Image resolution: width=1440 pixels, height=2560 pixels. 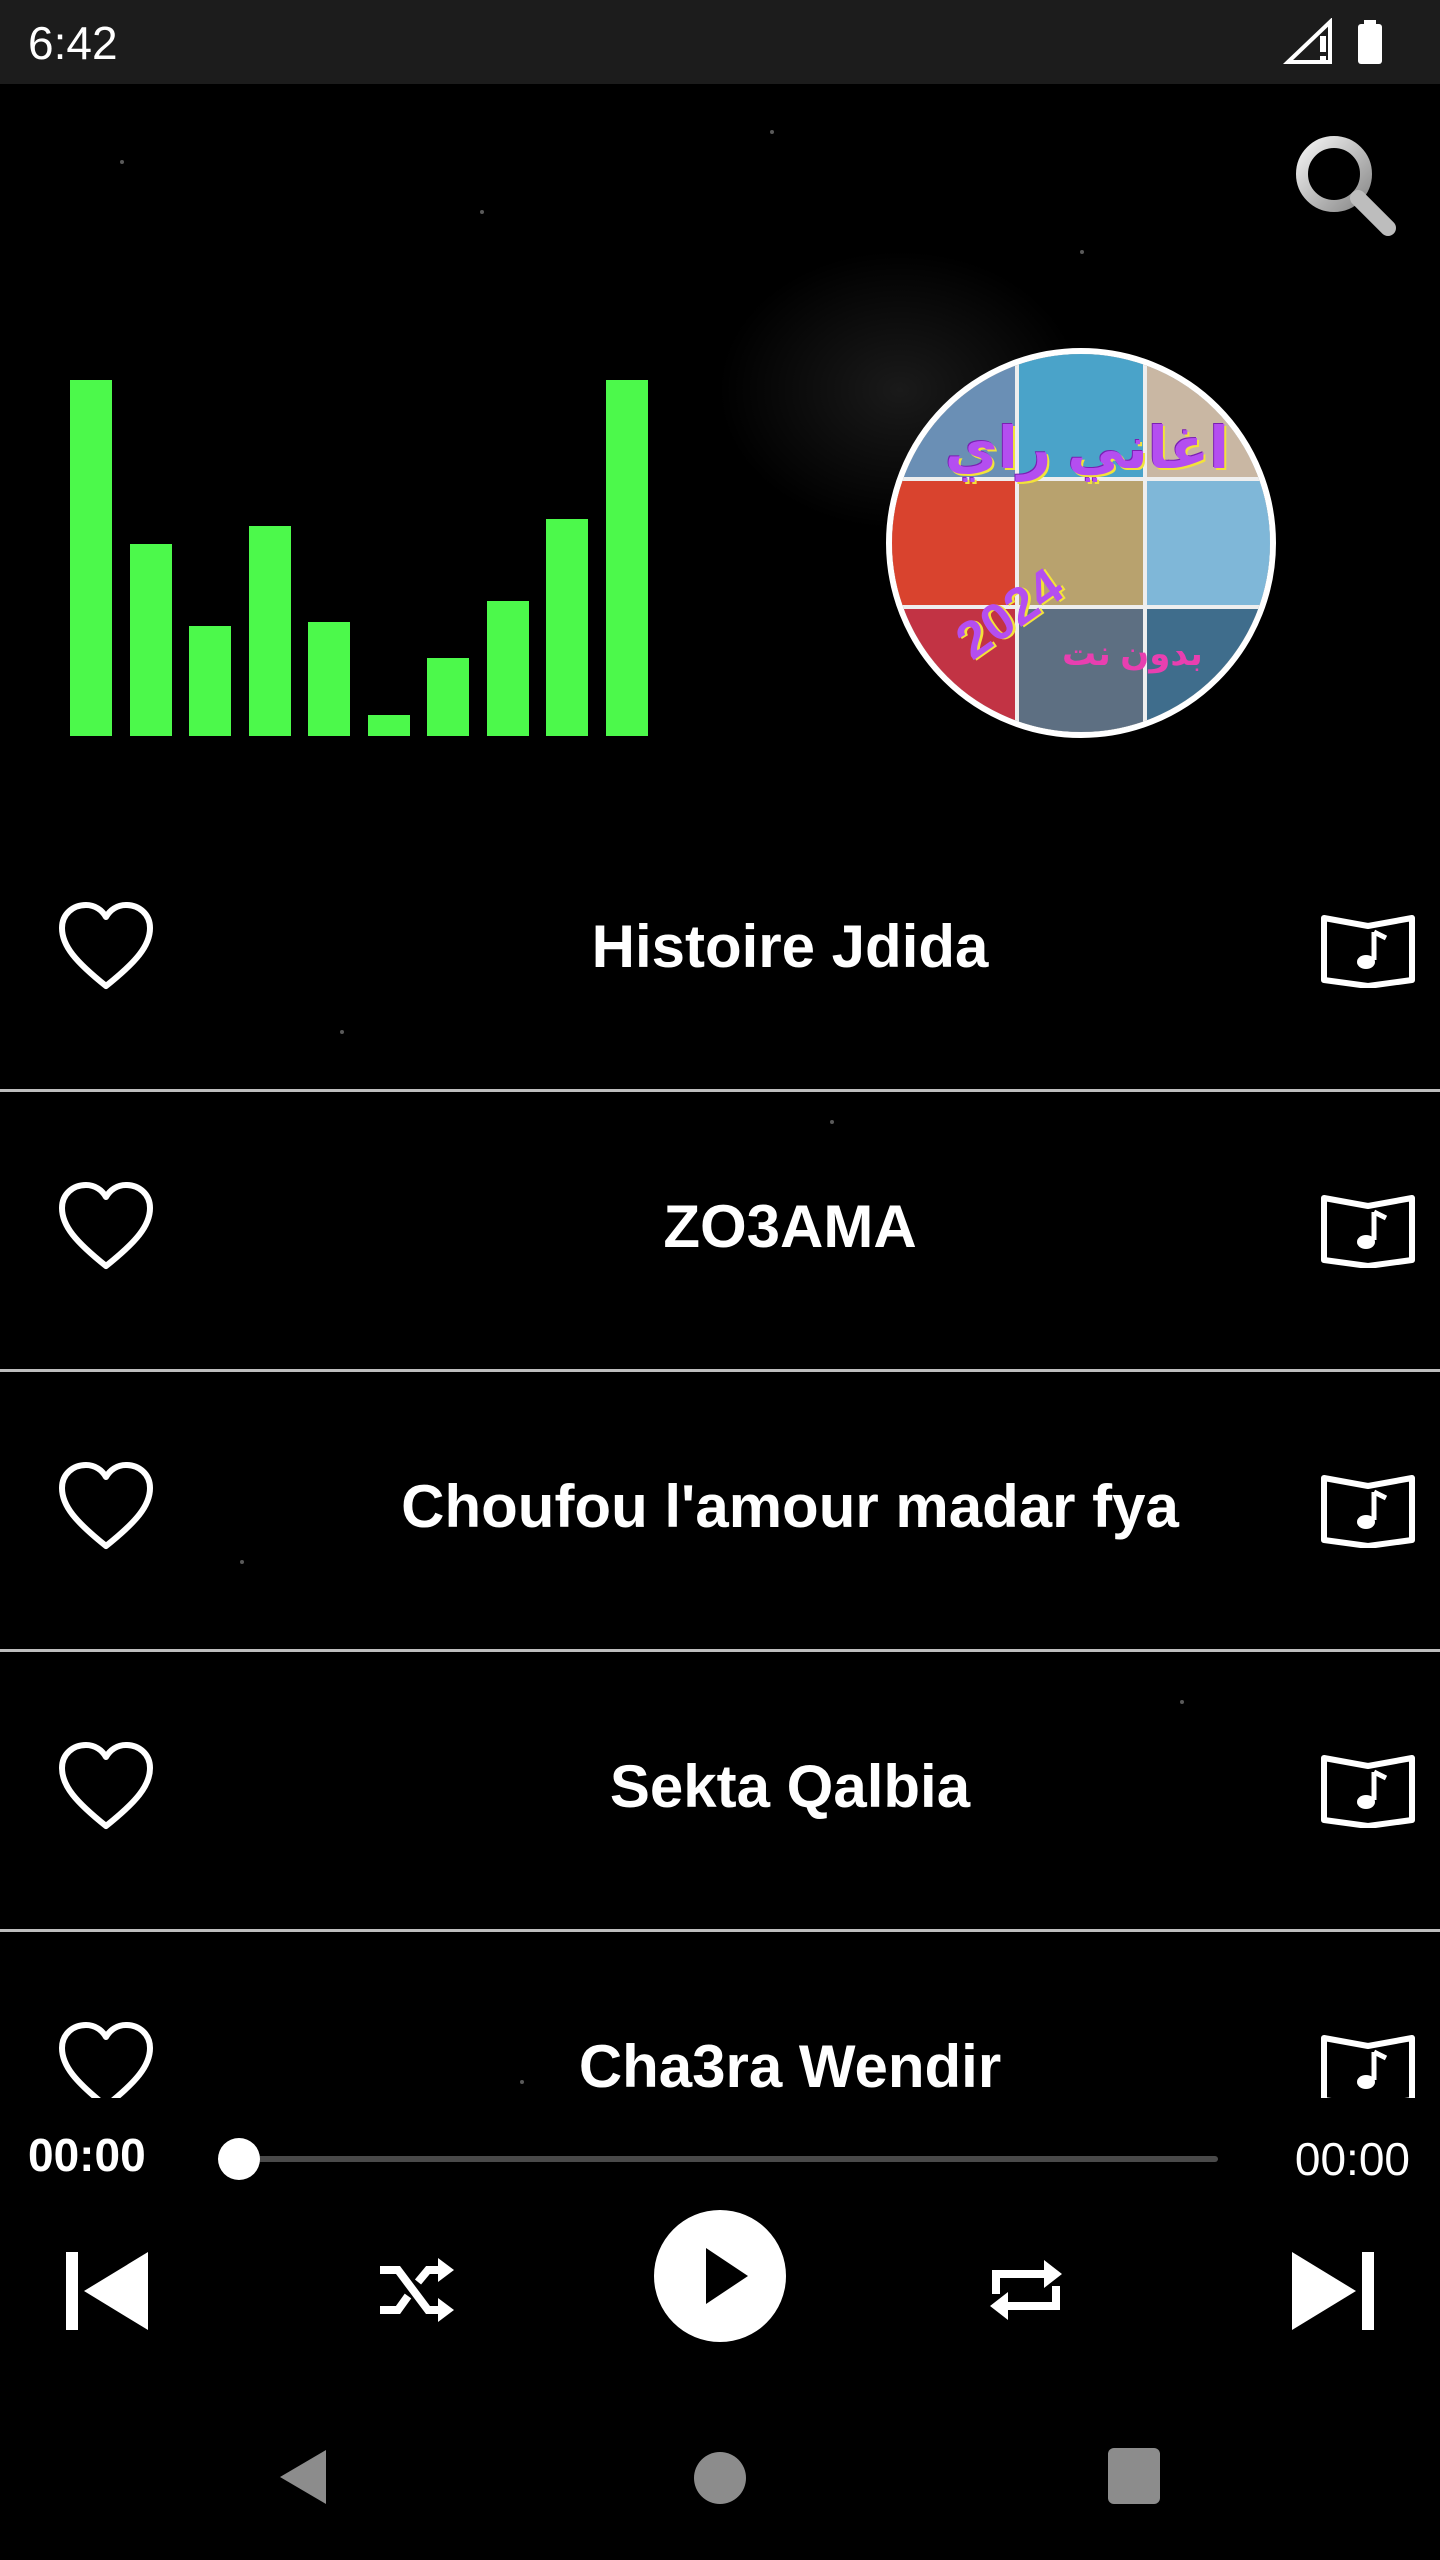 I want to click on repeat-icon, so click(x=1026, y=2290).